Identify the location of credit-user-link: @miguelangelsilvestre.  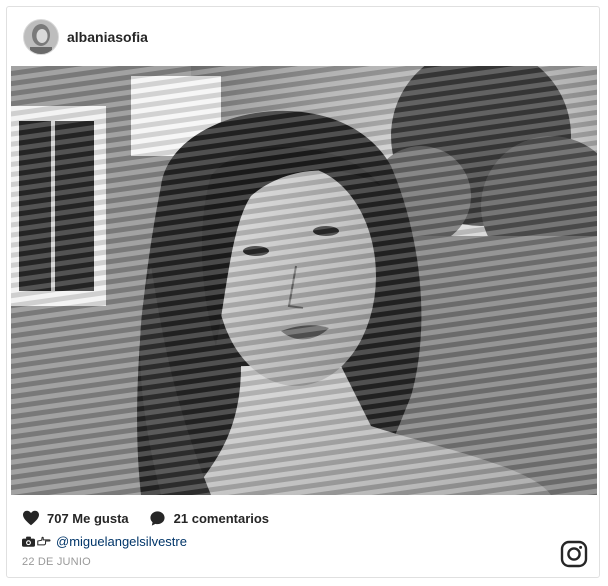
(121, 541).